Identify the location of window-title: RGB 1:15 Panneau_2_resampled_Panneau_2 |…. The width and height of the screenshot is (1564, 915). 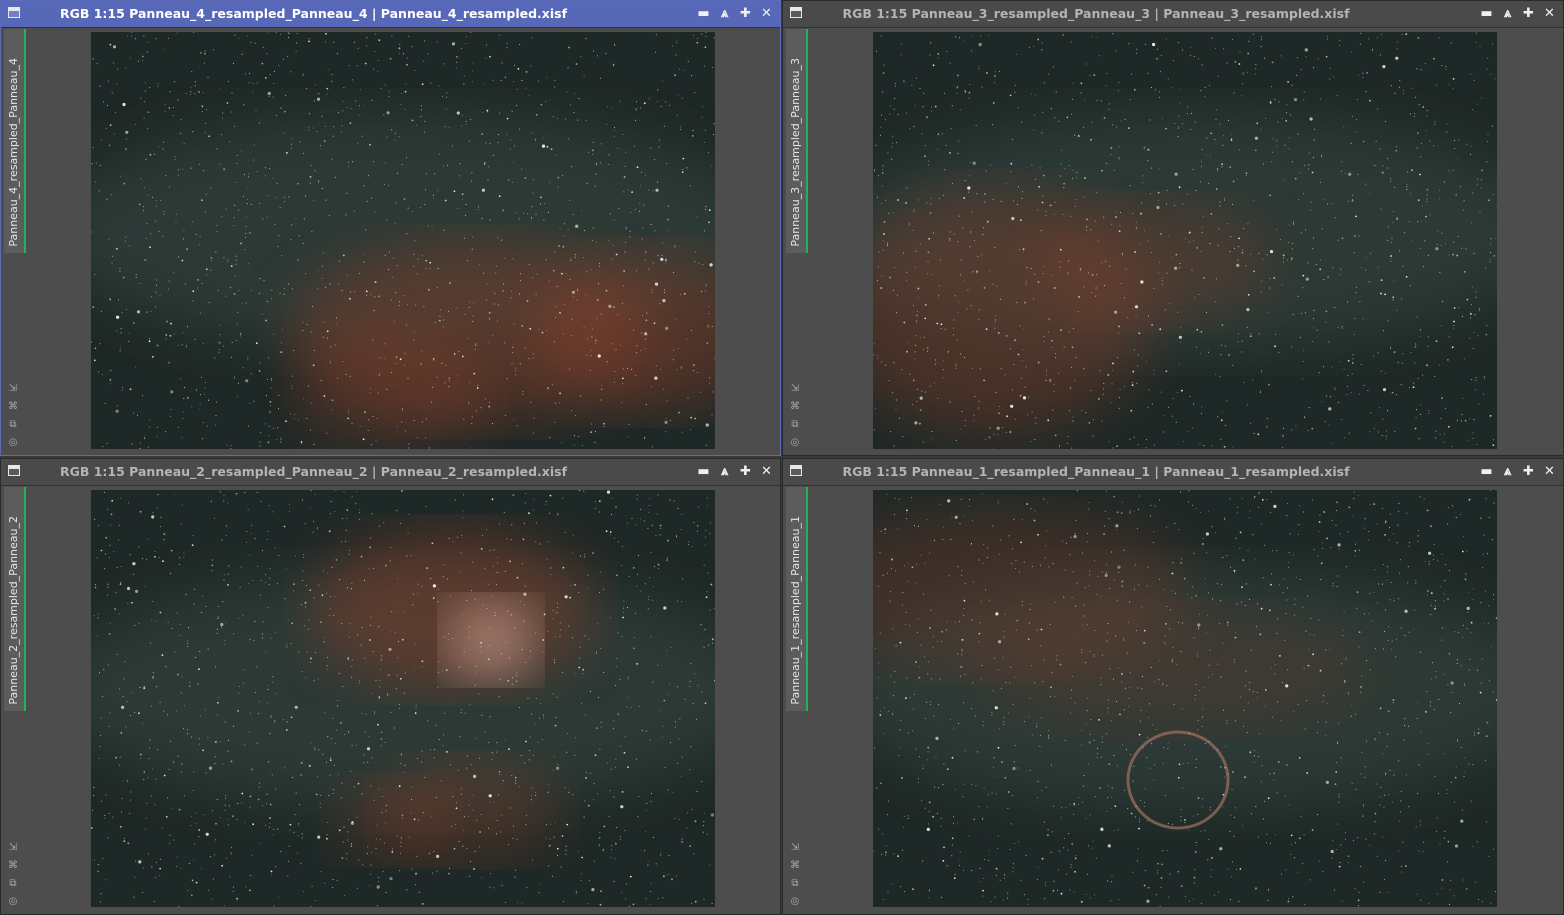
(313, 471).